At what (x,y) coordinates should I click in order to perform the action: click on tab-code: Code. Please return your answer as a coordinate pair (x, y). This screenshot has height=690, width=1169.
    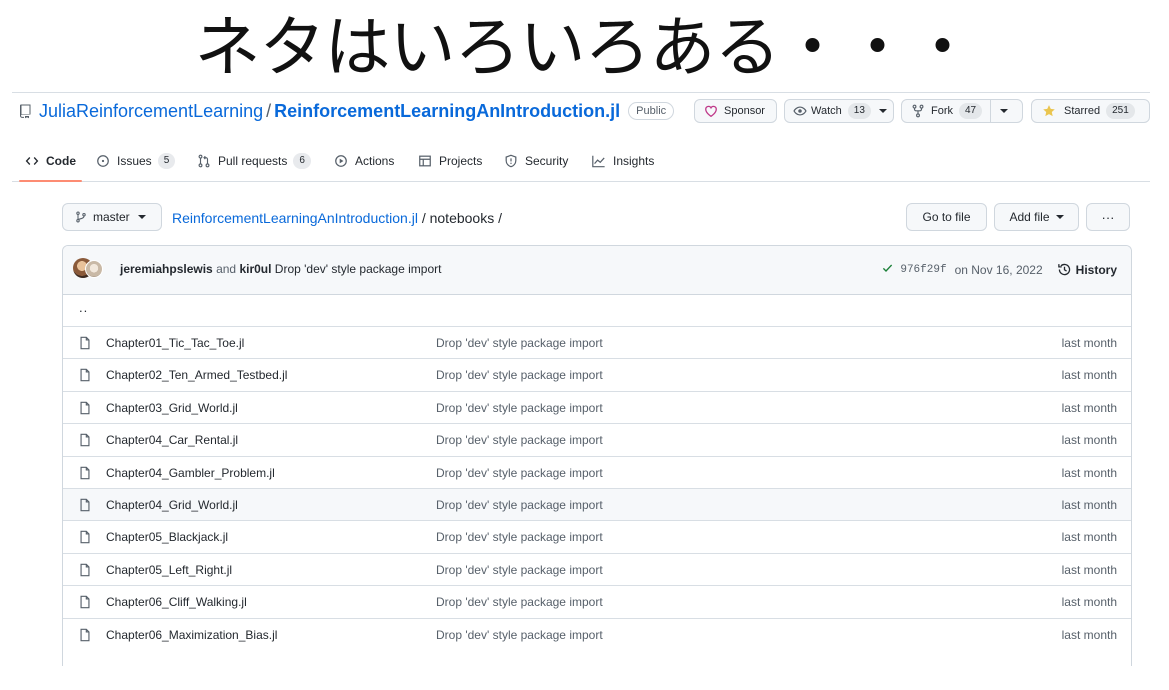
    Looking at the image, I should click on (50, 161).